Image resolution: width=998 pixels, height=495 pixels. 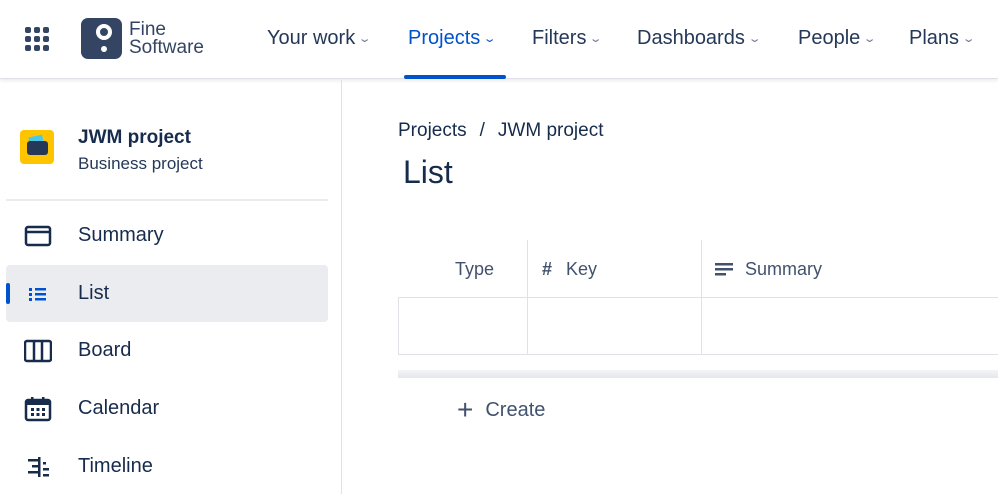 What do you see at coordinates (724, 269) in the screenshot?
I see `text-lines-icon` at bounding box center [724, 269].